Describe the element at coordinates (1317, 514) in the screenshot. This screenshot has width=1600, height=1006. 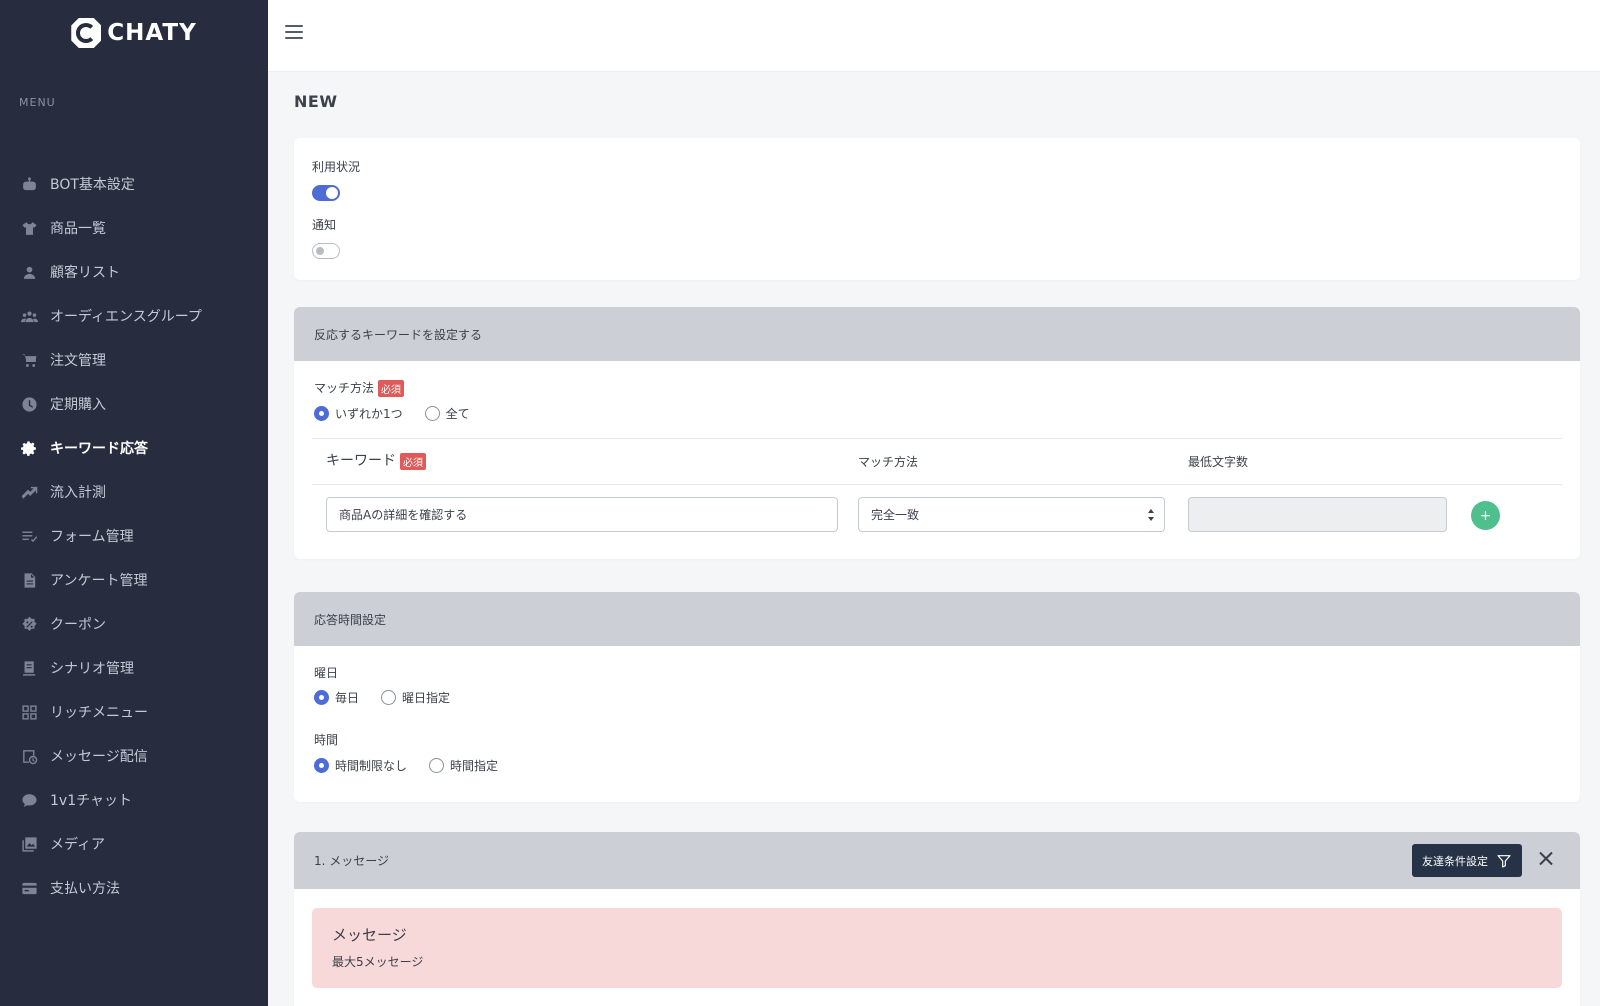
I see `min-chars-input` at that location.